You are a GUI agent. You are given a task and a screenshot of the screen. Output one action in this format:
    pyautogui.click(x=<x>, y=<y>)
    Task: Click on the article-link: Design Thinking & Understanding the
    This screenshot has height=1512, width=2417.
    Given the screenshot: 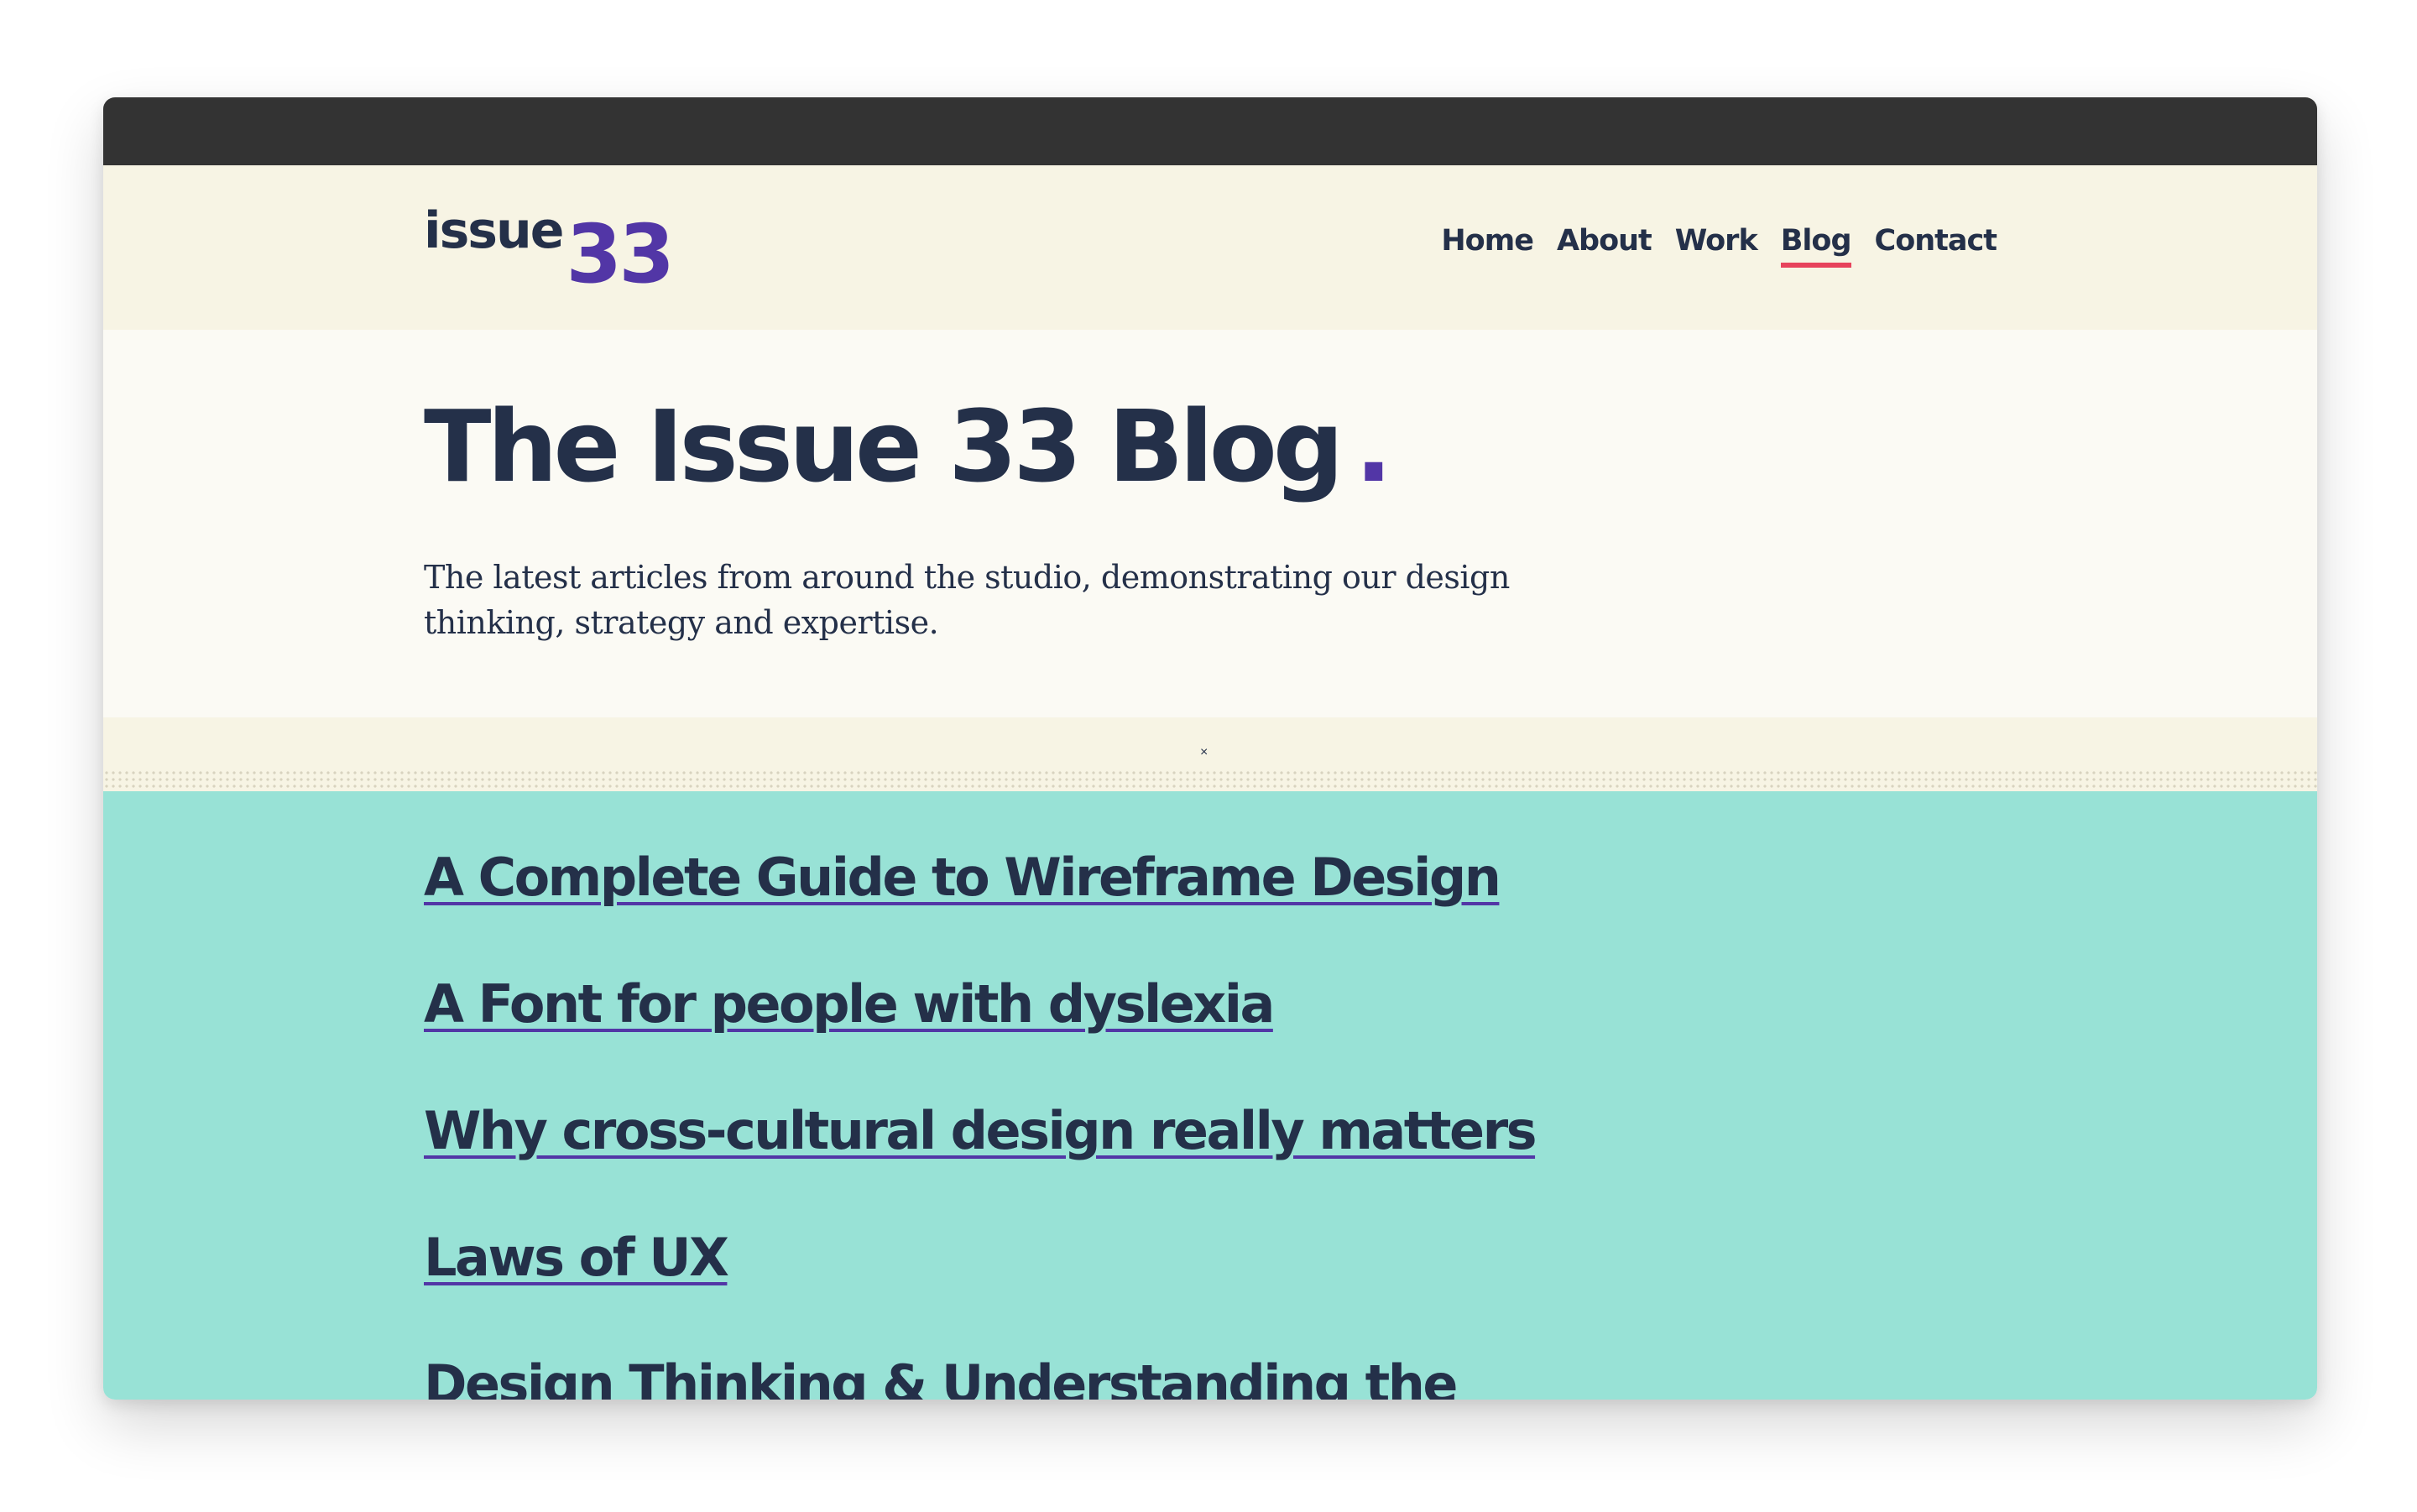 What is the action you would take?
    pyautogui.click(x=941, y=1376)
    